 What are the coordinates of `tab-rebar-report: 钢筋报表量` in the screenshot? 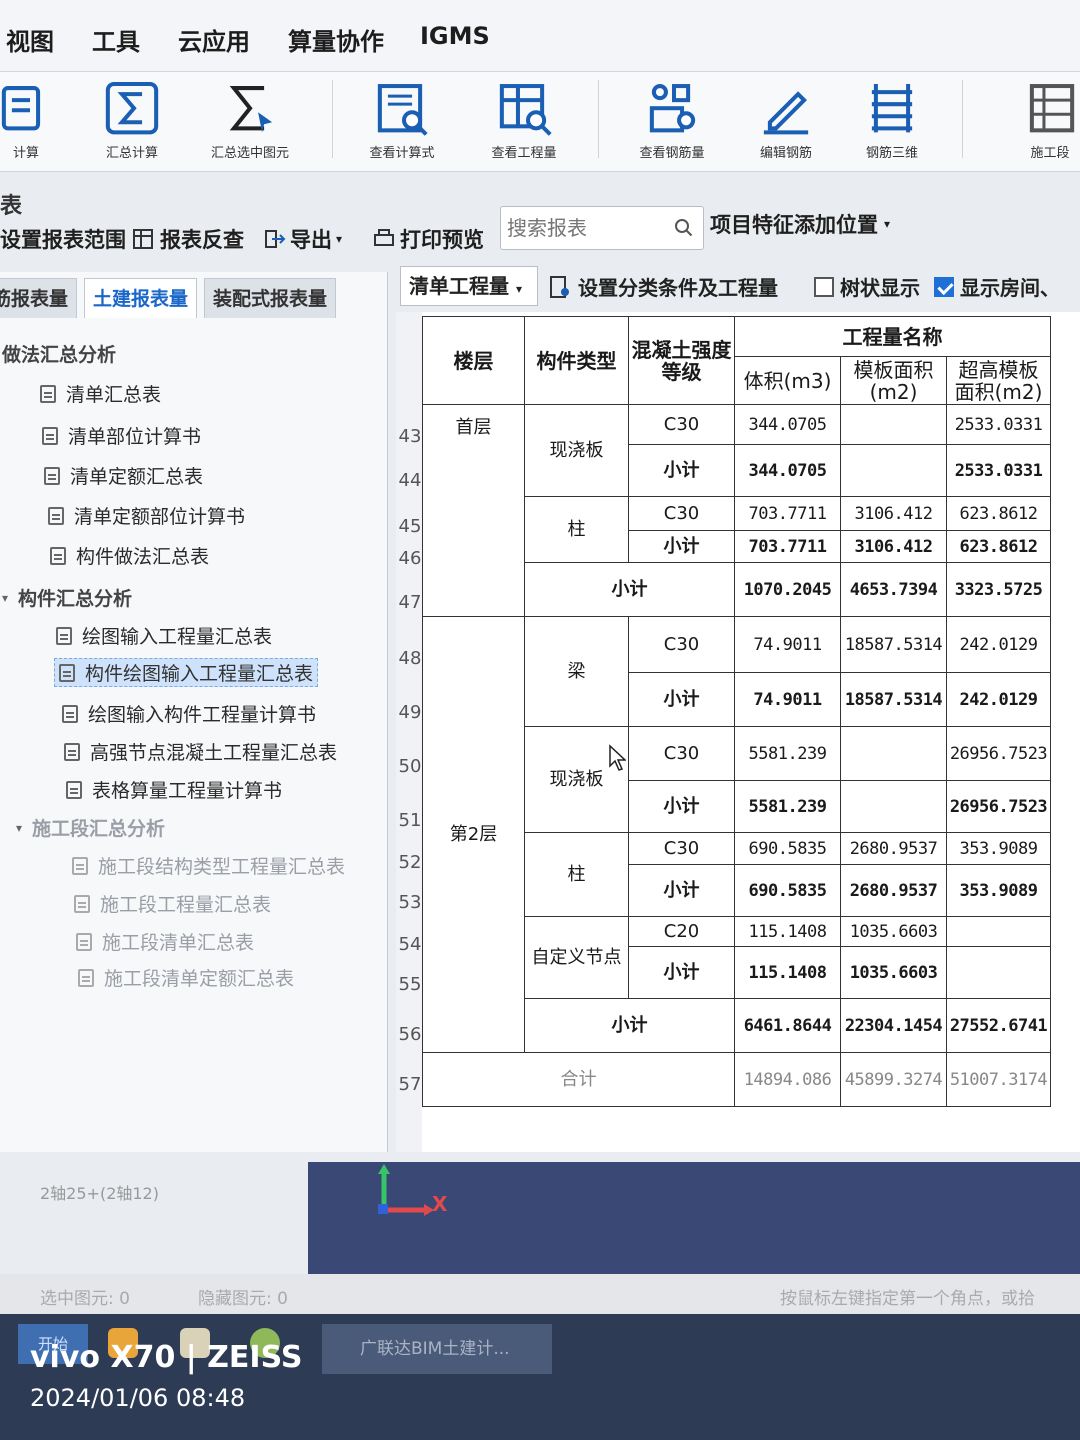 It's located at (39, 298).